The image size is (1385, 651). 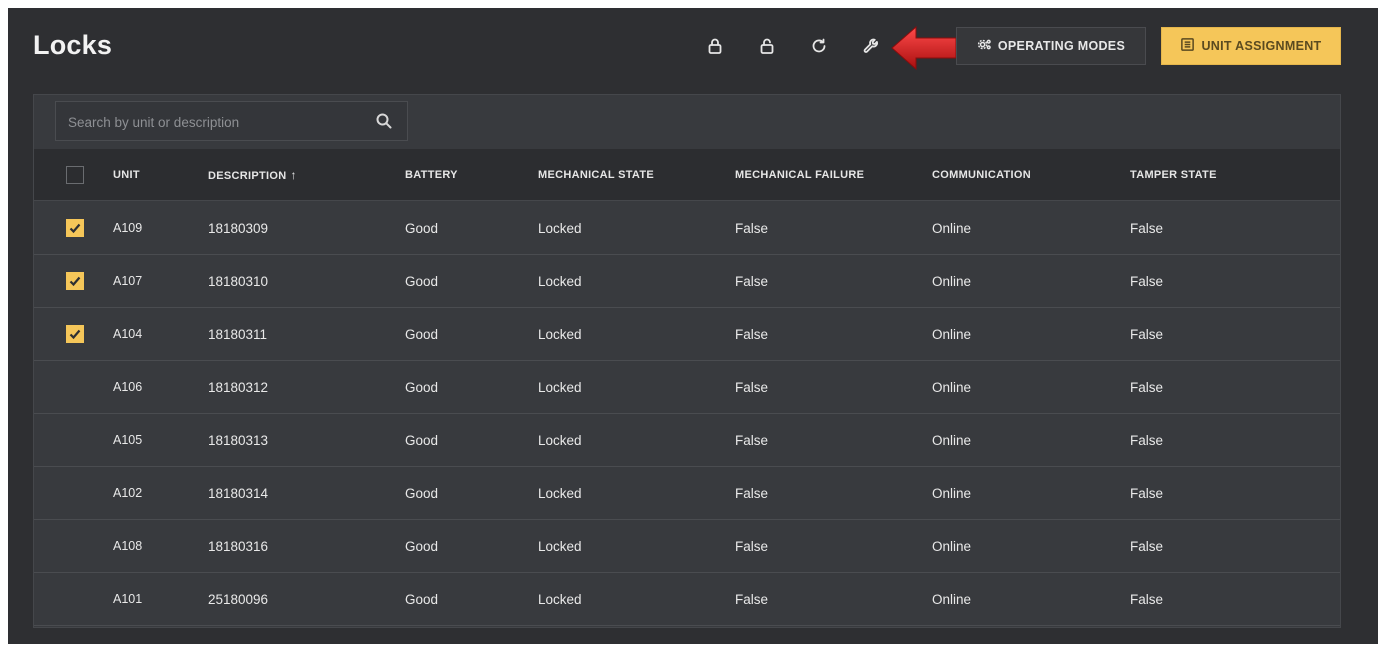 I want to click on table-row: A108 18180316 Good Locked False Online False, so click(x=687, y=546).